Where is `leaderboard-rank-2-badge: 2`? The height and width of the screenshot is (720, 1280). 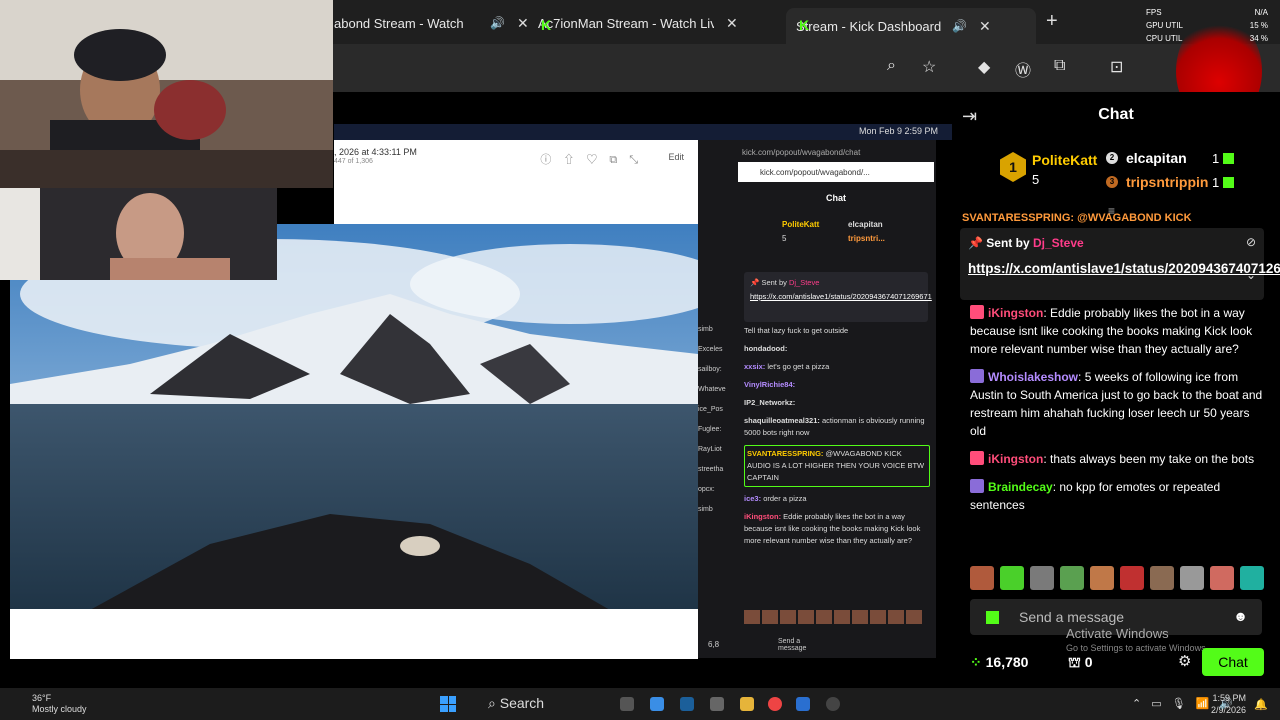
leaderboard-rank-2-badge: 2 is located at coordinates (1112, 158).